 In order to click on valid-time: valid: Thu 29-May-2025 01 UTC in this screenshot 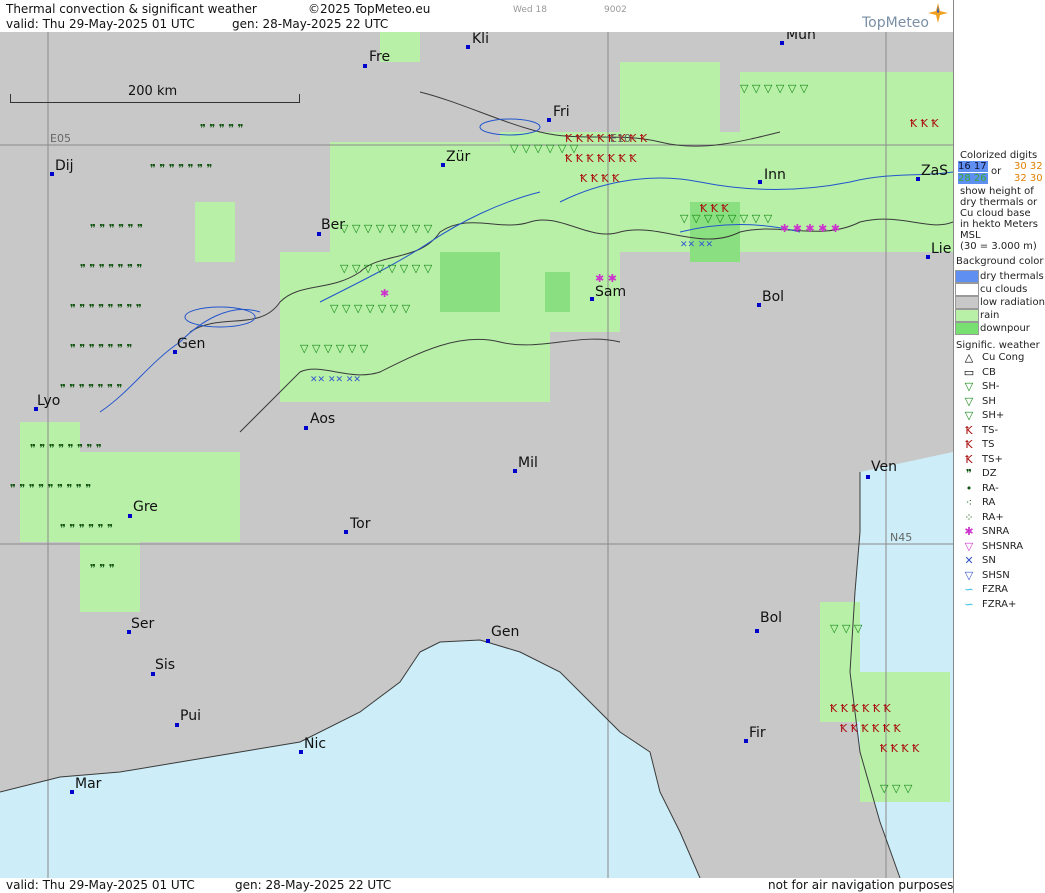, I will do `click(100, 24)`.